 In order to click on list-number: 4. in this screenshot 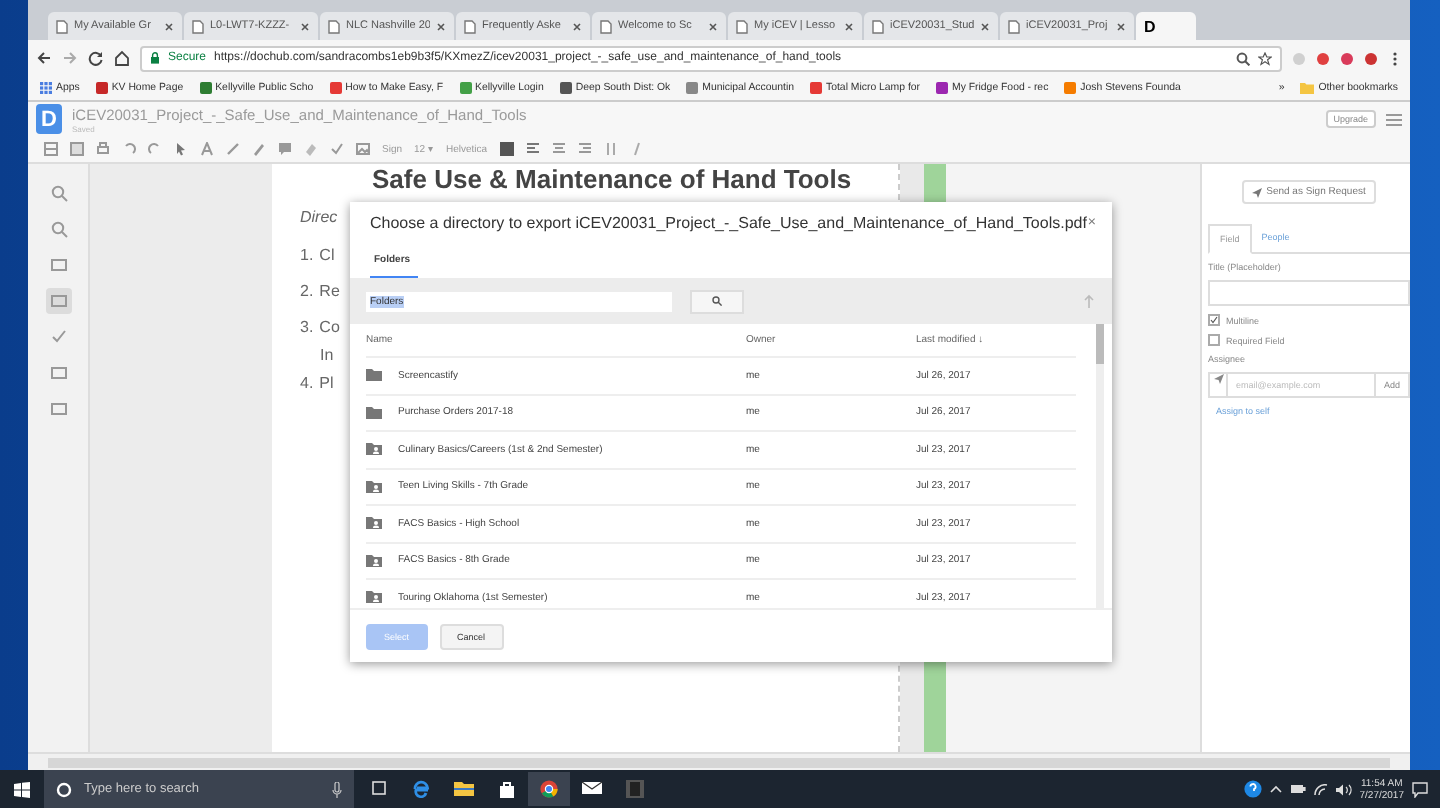, I will do `click(307, 382)`.